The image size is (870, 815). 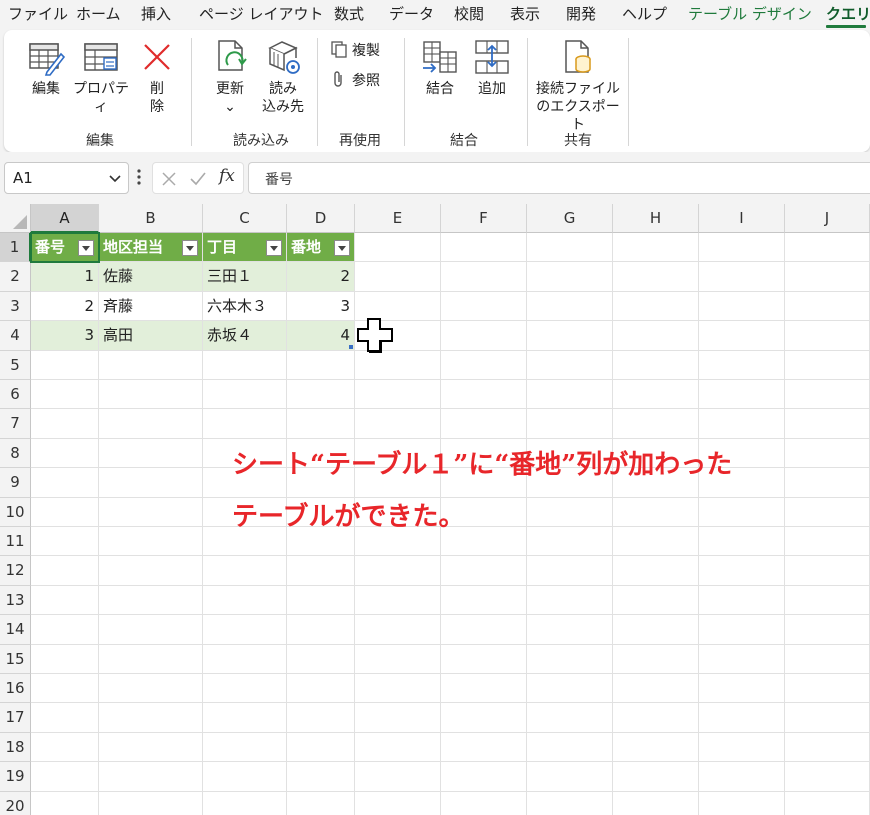 What do you see at coordinates (484, 218) in the screenshot?
I see `column-header-f: F` at bounding box center [484, 218].